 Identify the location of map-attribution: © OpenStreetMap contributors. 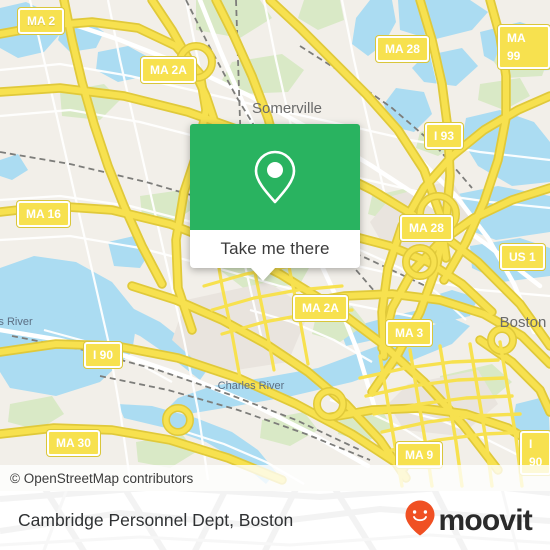
(275, 478).